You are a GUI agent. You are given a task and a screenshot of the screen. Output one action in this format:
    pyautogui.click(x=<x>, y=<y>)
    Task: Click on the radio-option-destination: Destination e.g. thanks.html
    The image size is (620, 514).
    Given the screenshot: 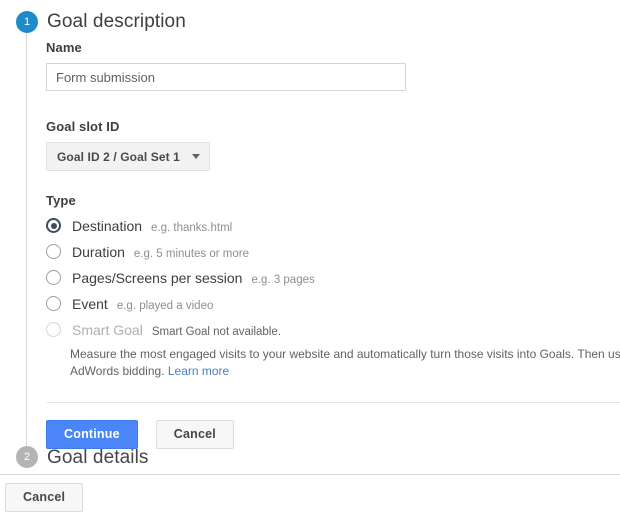 What is the action you would take?
    pyautogui.click(x=333, y=228)
    